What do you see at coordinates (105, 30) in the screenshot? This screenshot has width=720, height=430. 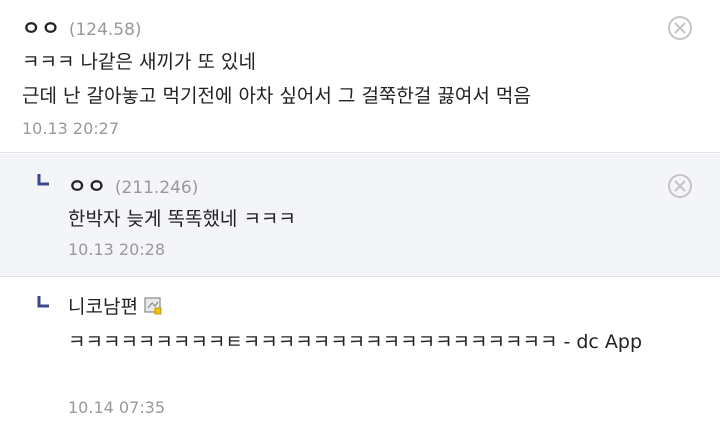 I see `comment-ip: (124.58)` at bounding box center [105, 30].